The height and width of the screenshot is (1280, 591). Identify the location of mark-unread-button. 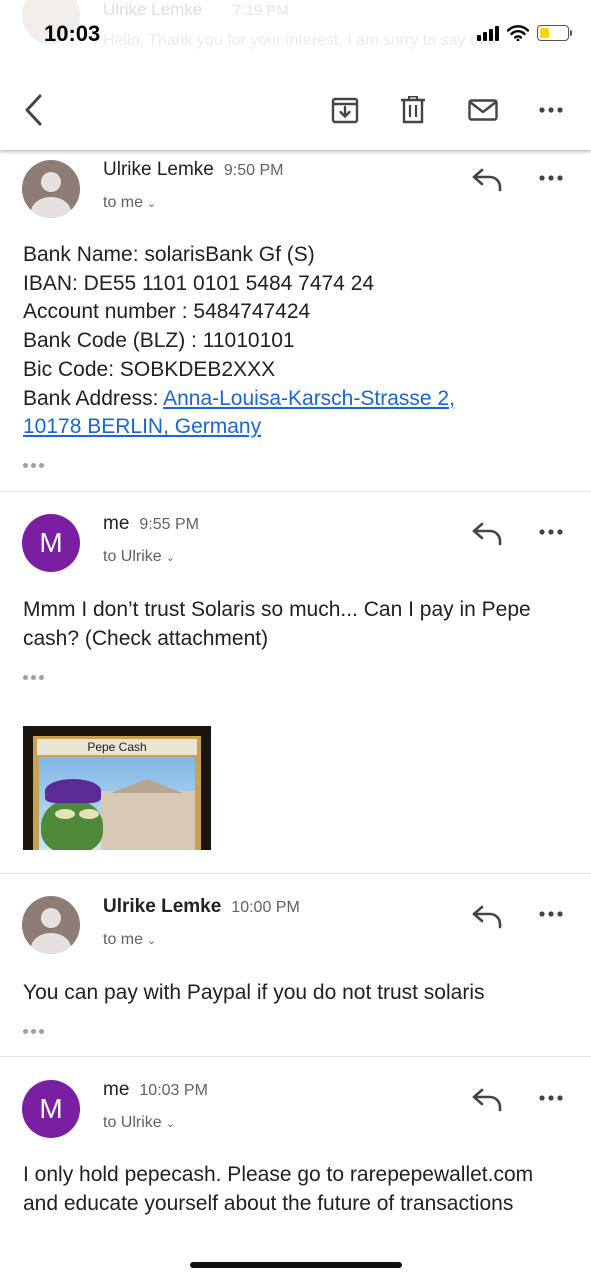
(483, 110).